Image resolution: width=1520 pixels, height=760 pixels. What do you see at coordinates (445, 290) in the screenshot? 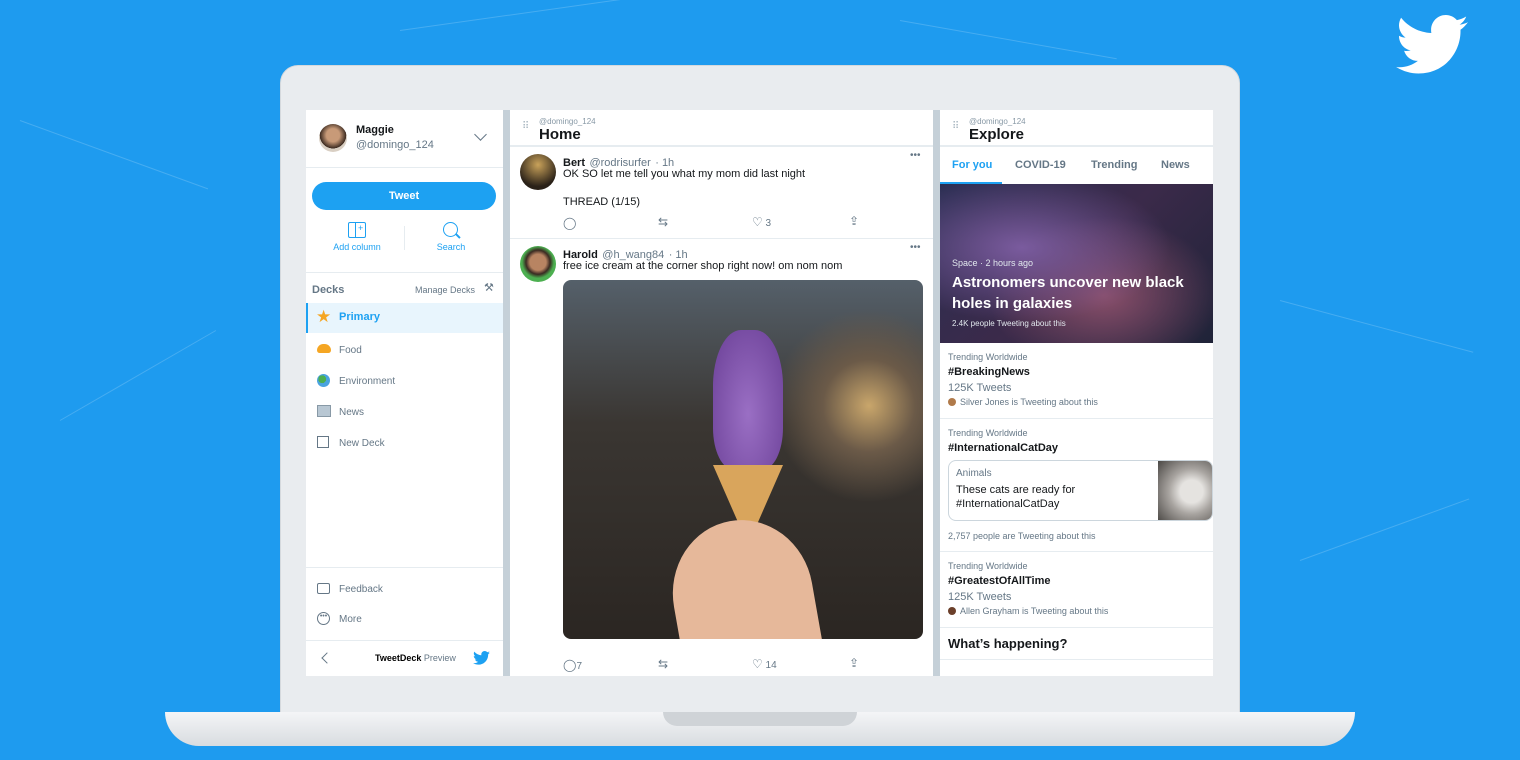
I see `manage-decks-link: Manage Decks` at bounding box center [445, 290].